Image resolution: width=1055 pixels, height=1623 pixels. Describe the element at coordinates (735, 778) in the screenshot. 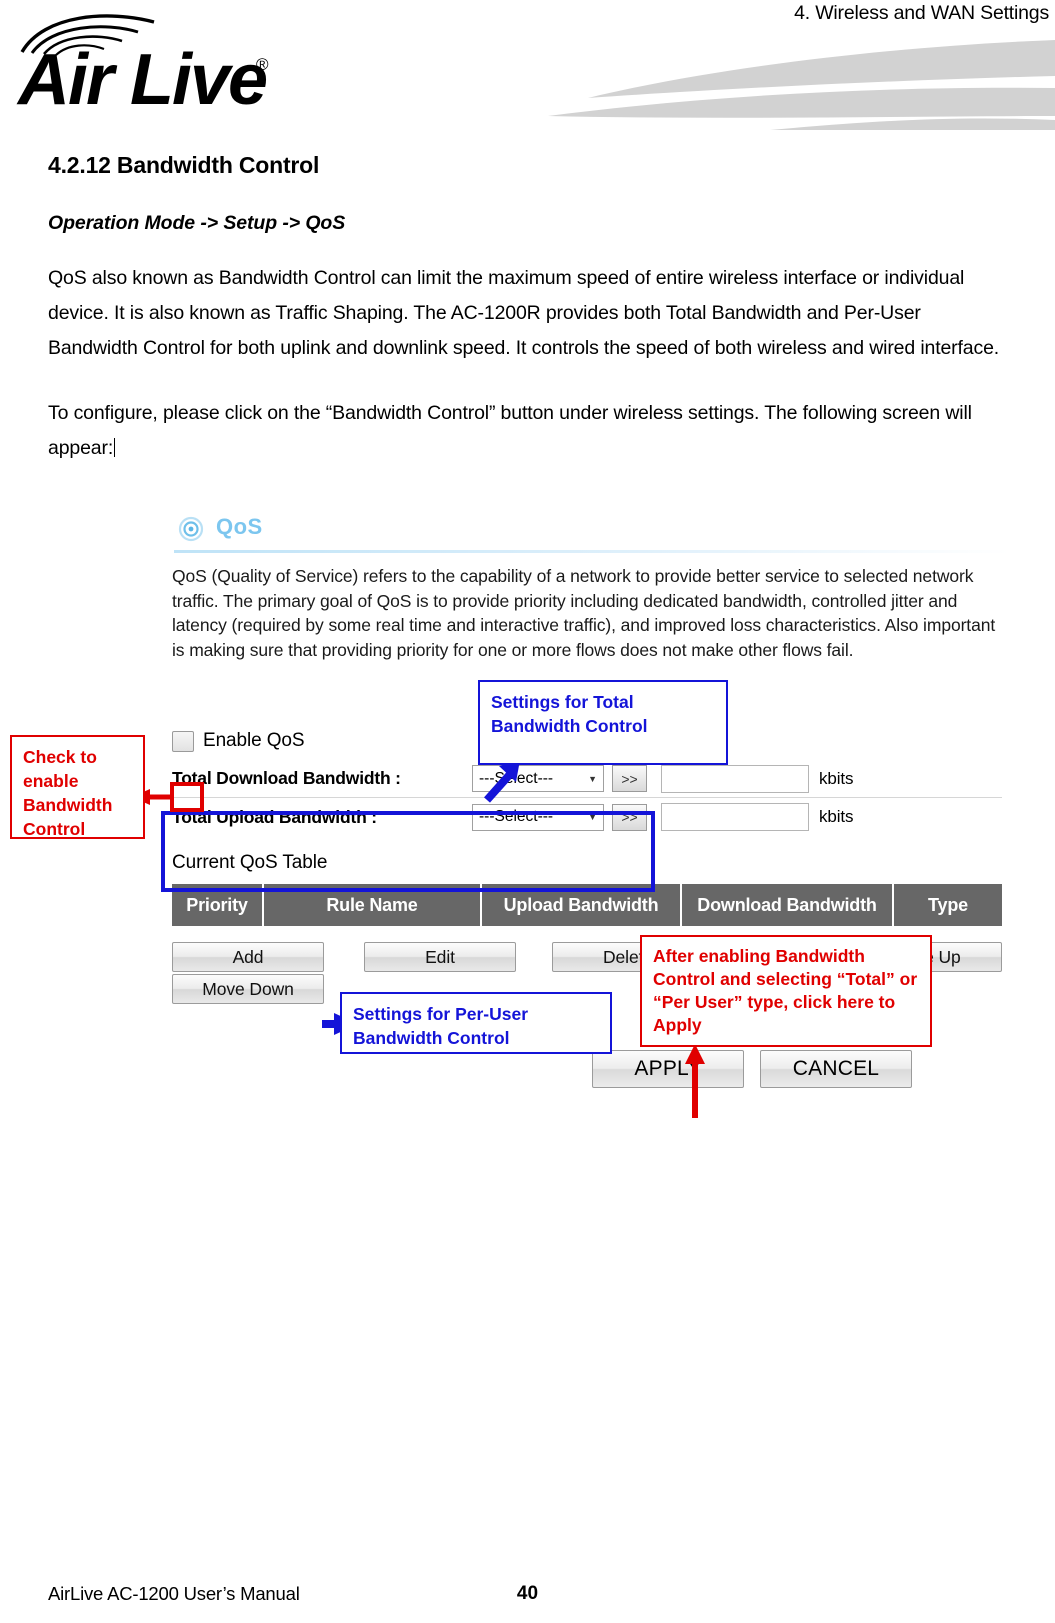

I see `total-download-input` at that location.